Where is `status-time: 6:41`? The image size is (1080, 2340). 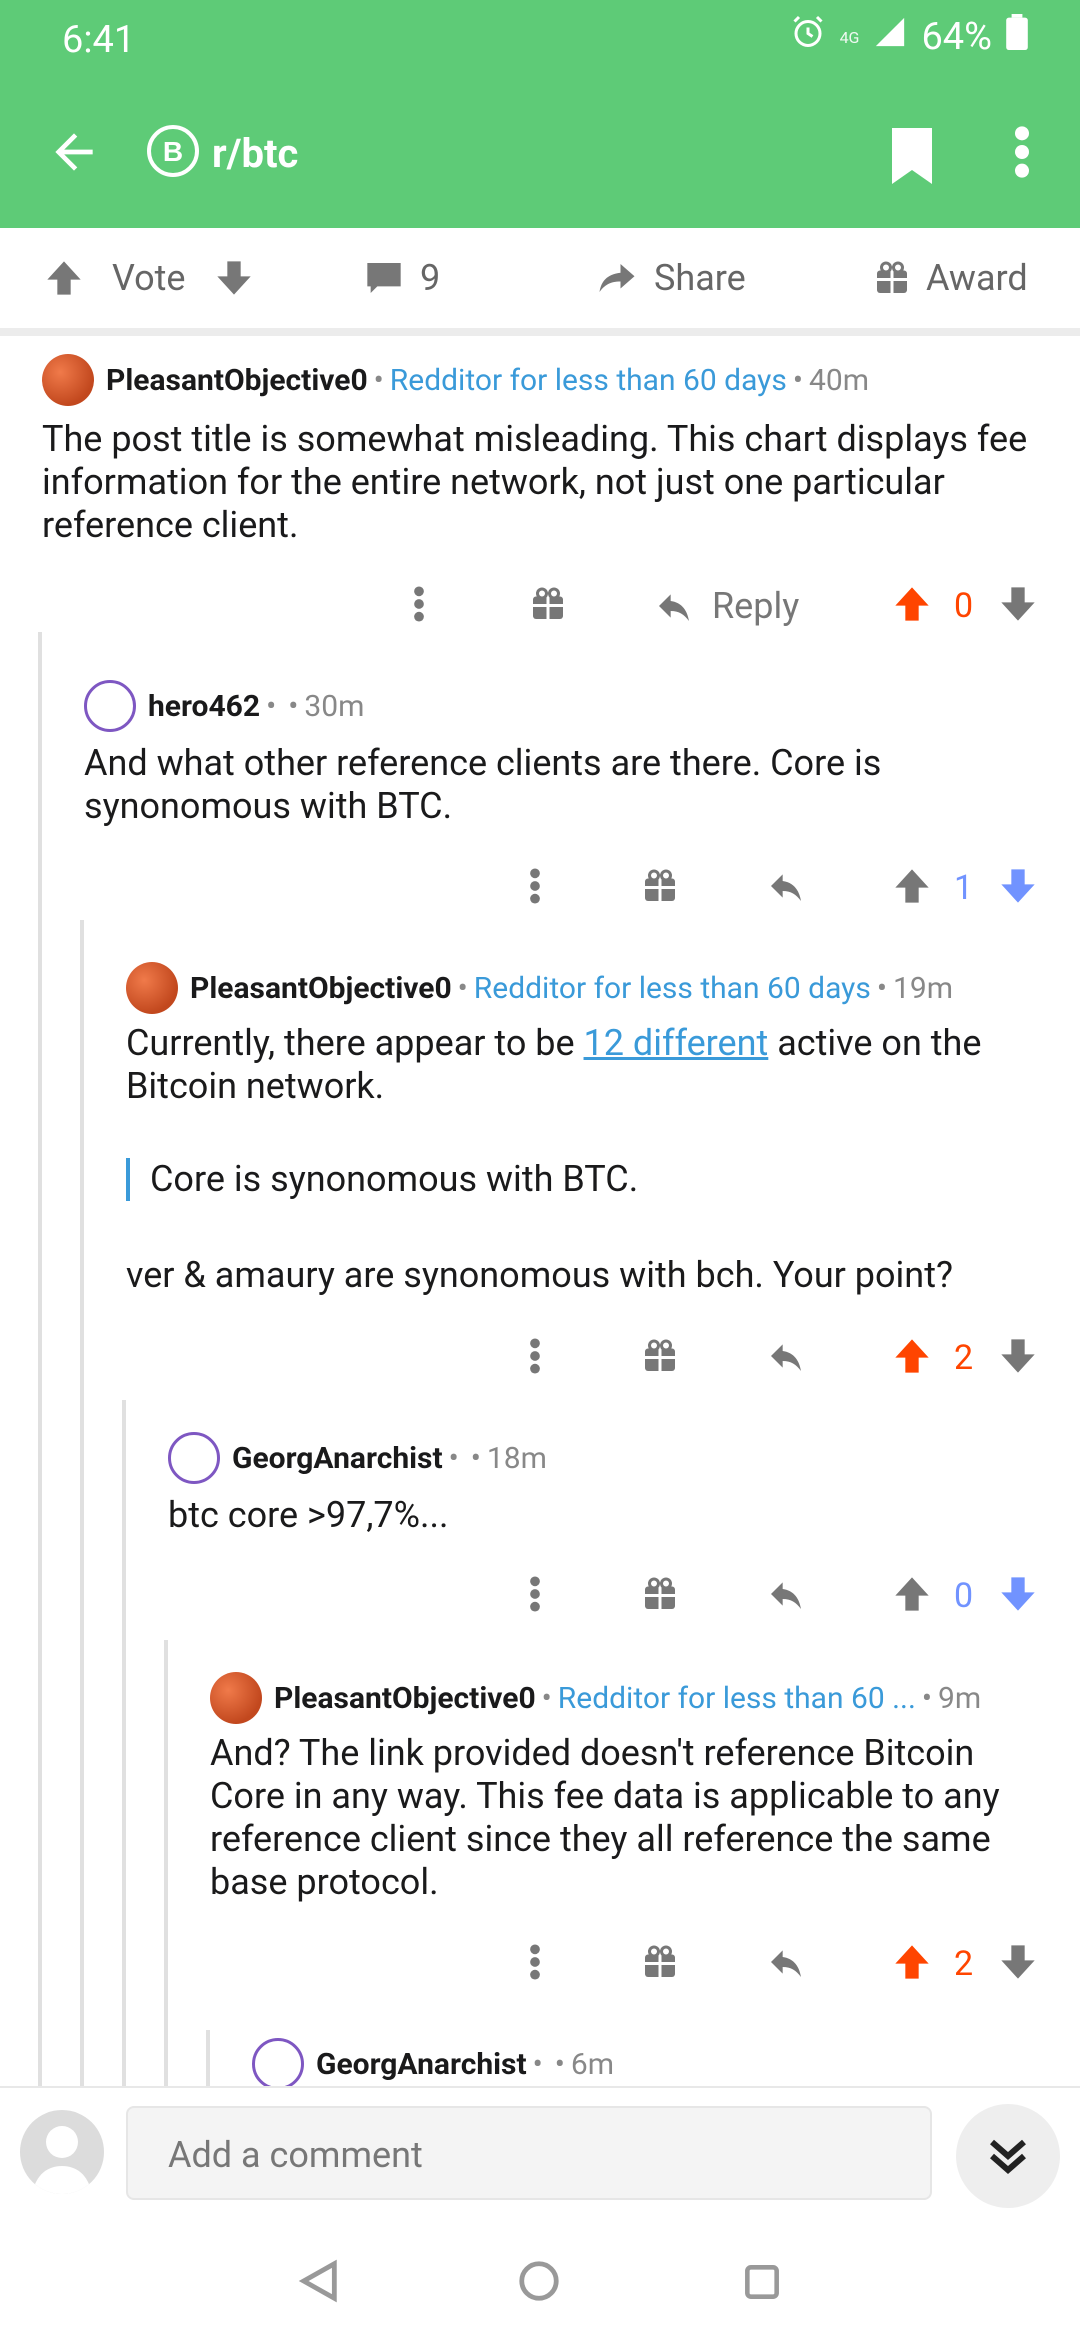
status-time: 6:41 is located at coordinates (99, 40).